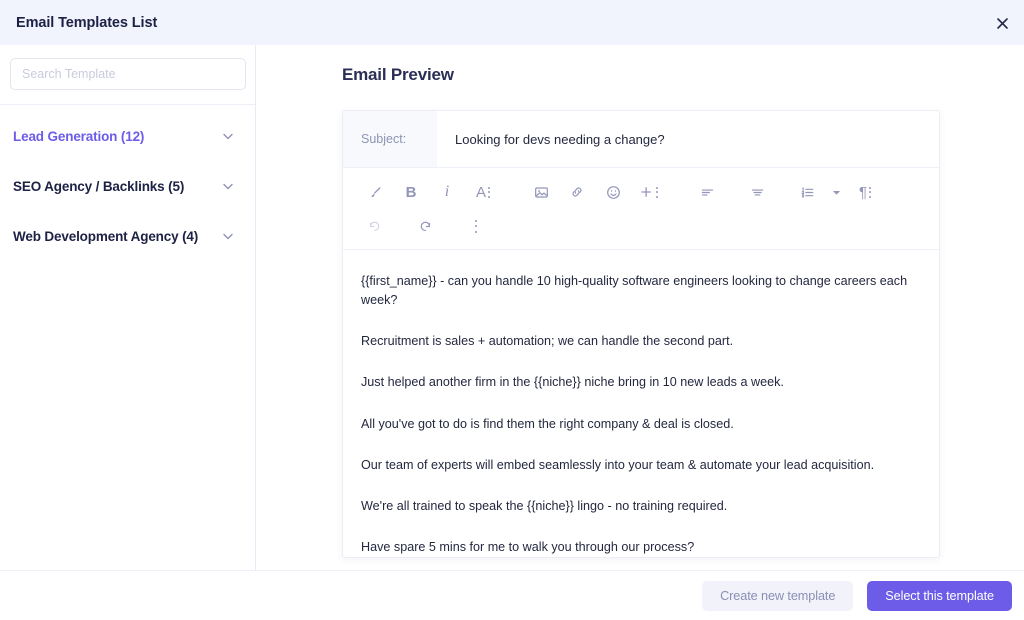 The height and width of the screenshot is (620, 1024). I want to click on more-options-icon, so click(475, 226).